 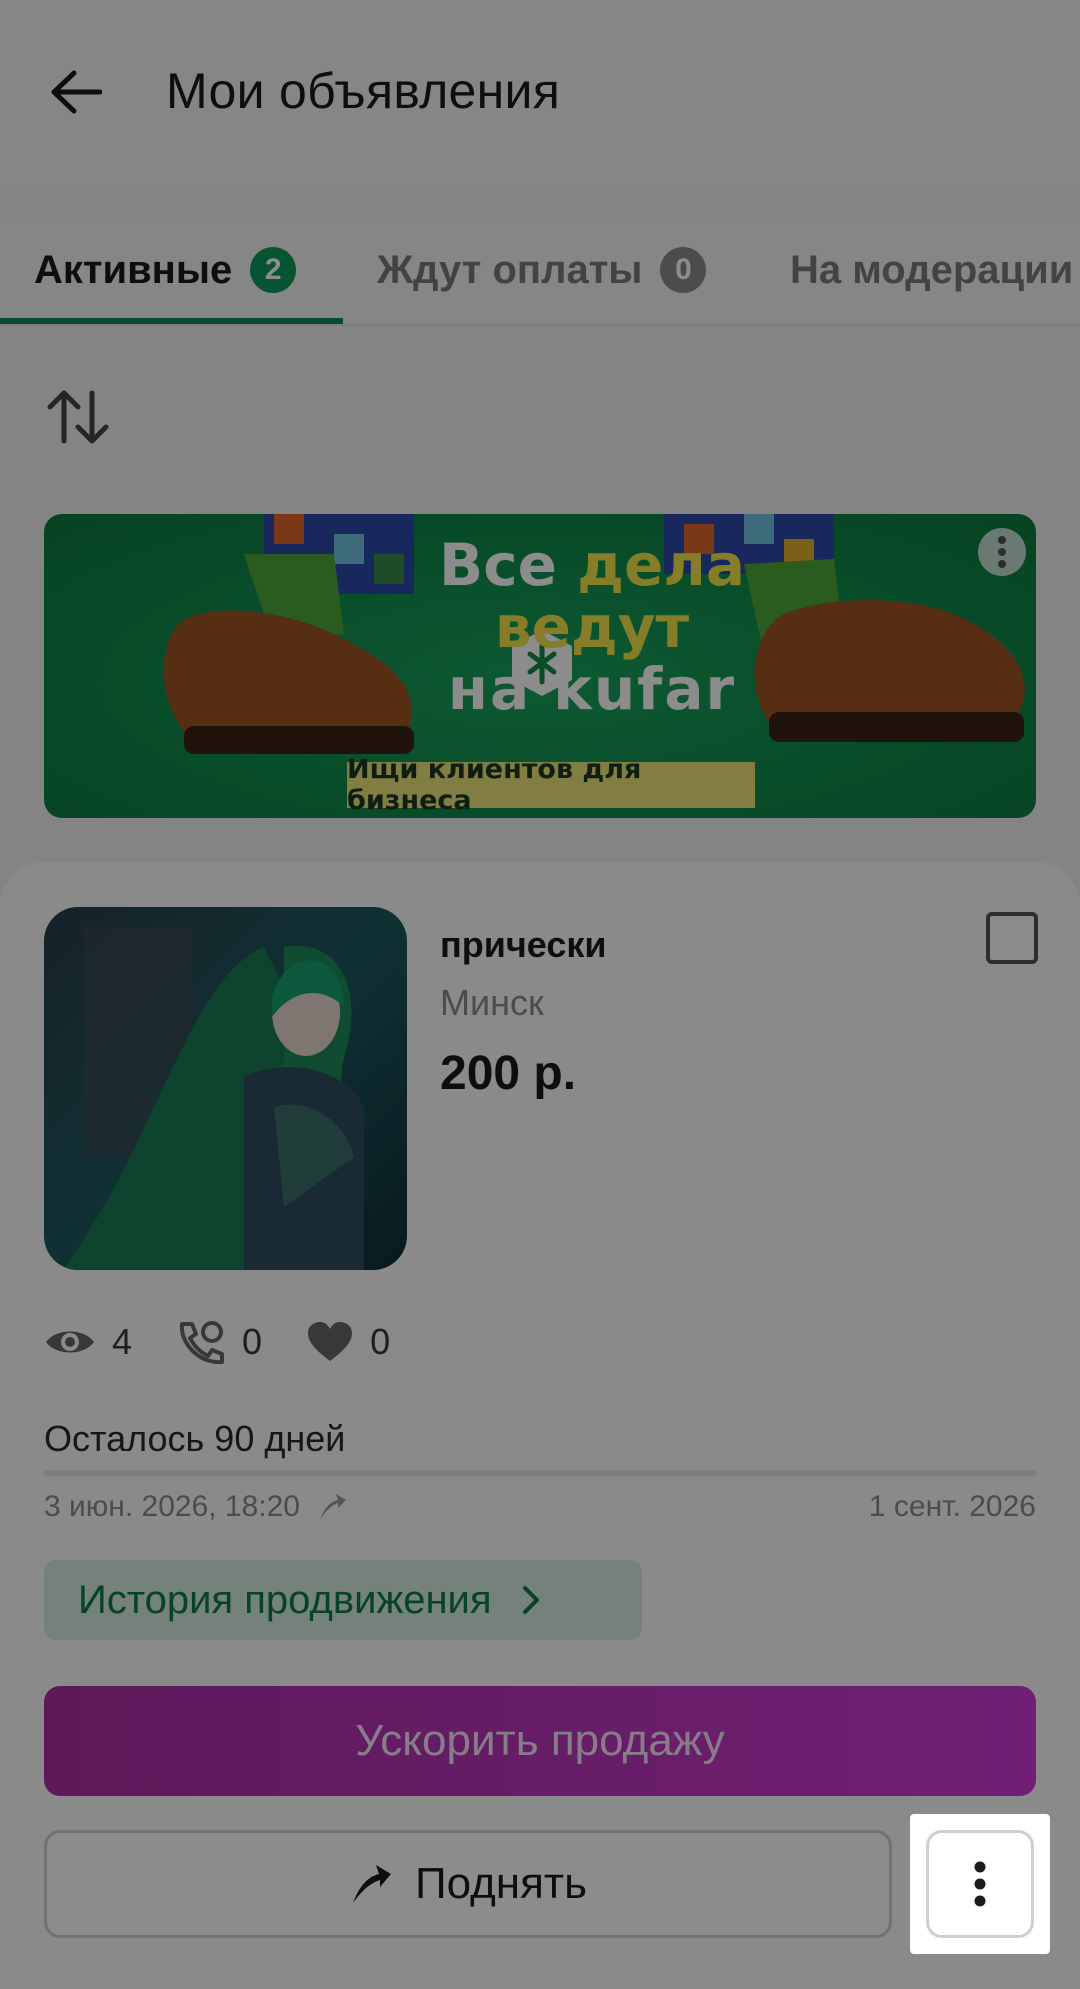 I want to click on promotion-history-button: История продвижения, so click(x=343, y=1600).